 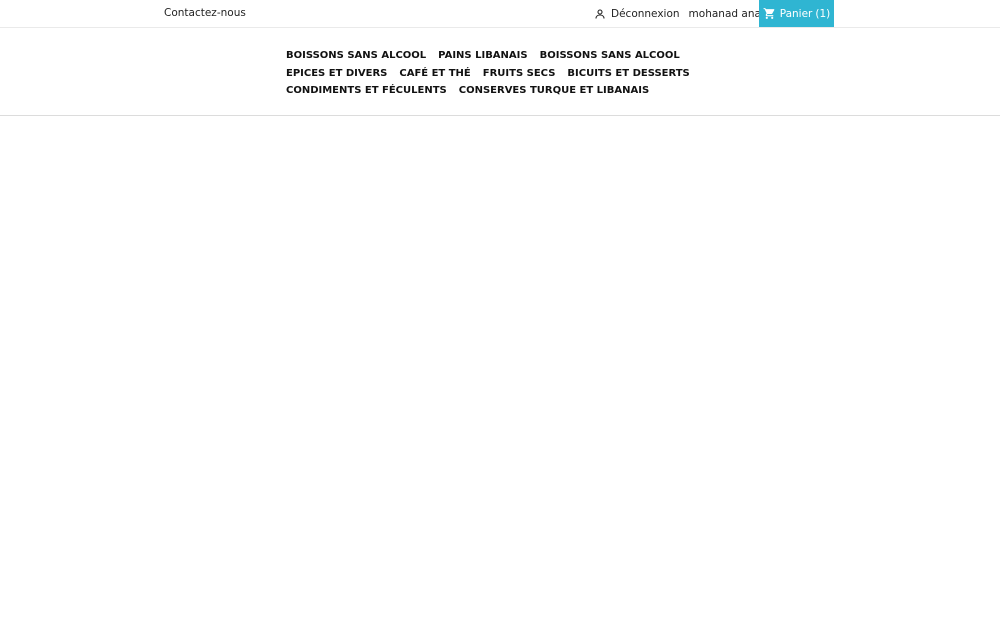 What do you see at coordinates (482, 55) in the screenshot?
I see `menu-item-pains-libanais: PAINS LIBANAIS` at bounding box center [482, 55].